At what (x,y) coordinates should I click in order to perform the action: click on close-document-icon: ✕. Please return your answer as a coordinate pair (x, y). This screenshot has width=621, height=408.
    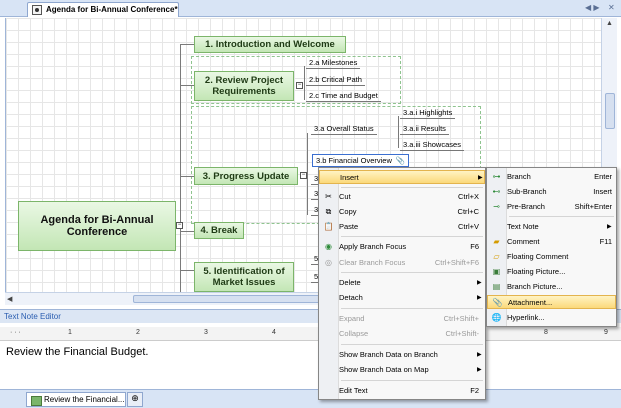
    Looking at the image, I should click on (611, 7).